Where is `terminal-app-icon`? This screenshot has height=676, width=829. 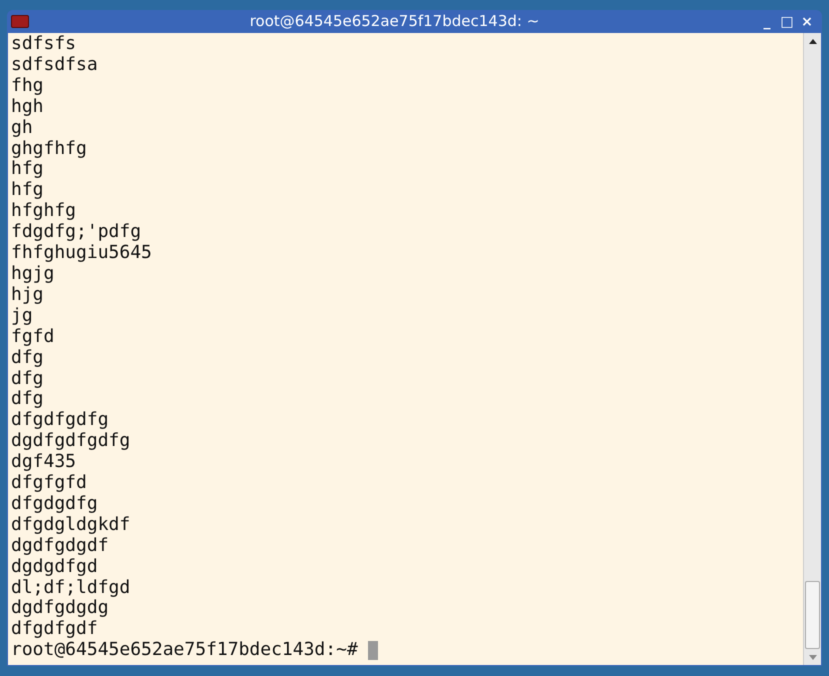 terminal-app-icon is located at coordinates (20, 21).